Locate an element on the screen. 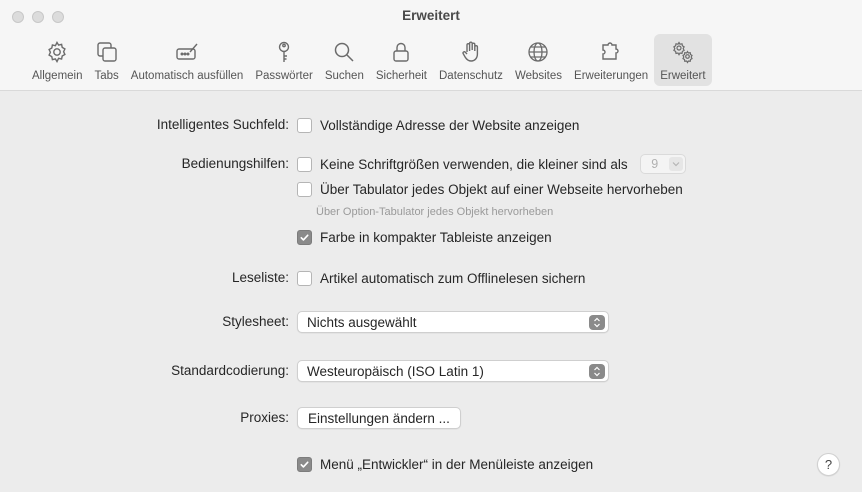  compact-tab-color-row: Farbe in kompakter Tableiste anzeigen is located at coordinates (431, 237).